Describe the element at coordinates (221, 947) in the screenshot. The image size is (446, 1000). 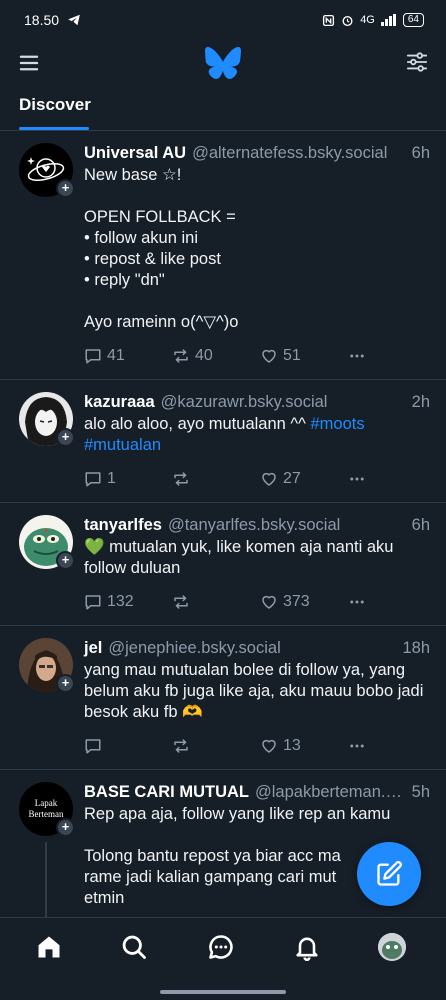
I see `chat-icon` at that location.